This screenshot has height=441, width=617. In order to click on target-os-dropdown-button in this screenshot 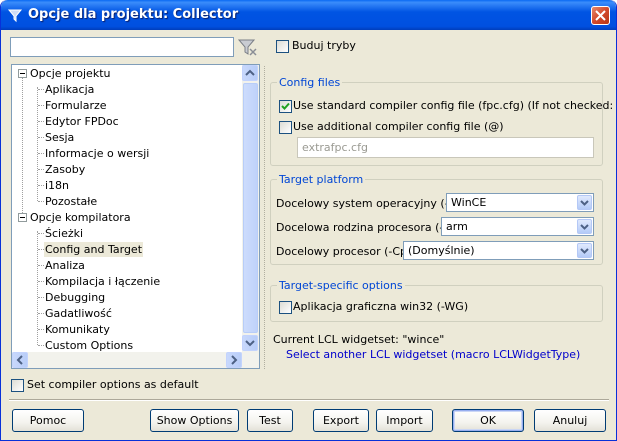, I will do `click(584, 202)`.